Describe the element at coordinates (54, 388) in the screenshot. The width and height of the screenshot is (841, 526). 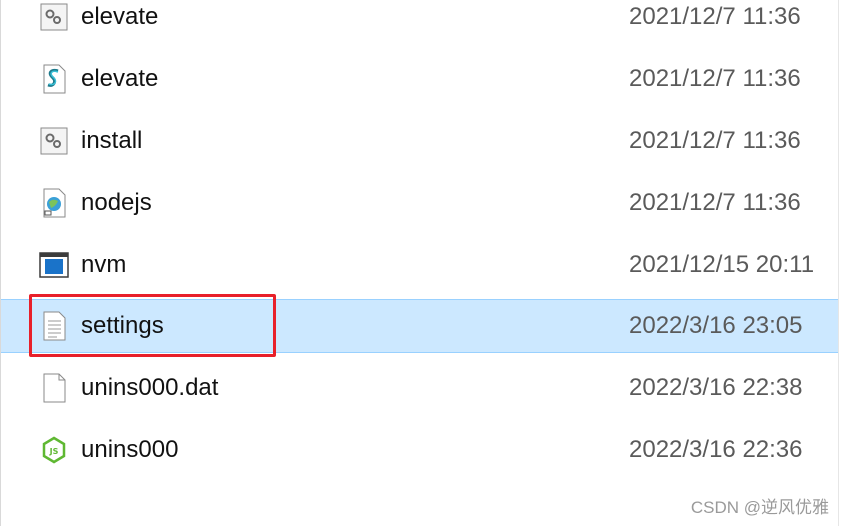
I see `blank-file-icon` at that location.